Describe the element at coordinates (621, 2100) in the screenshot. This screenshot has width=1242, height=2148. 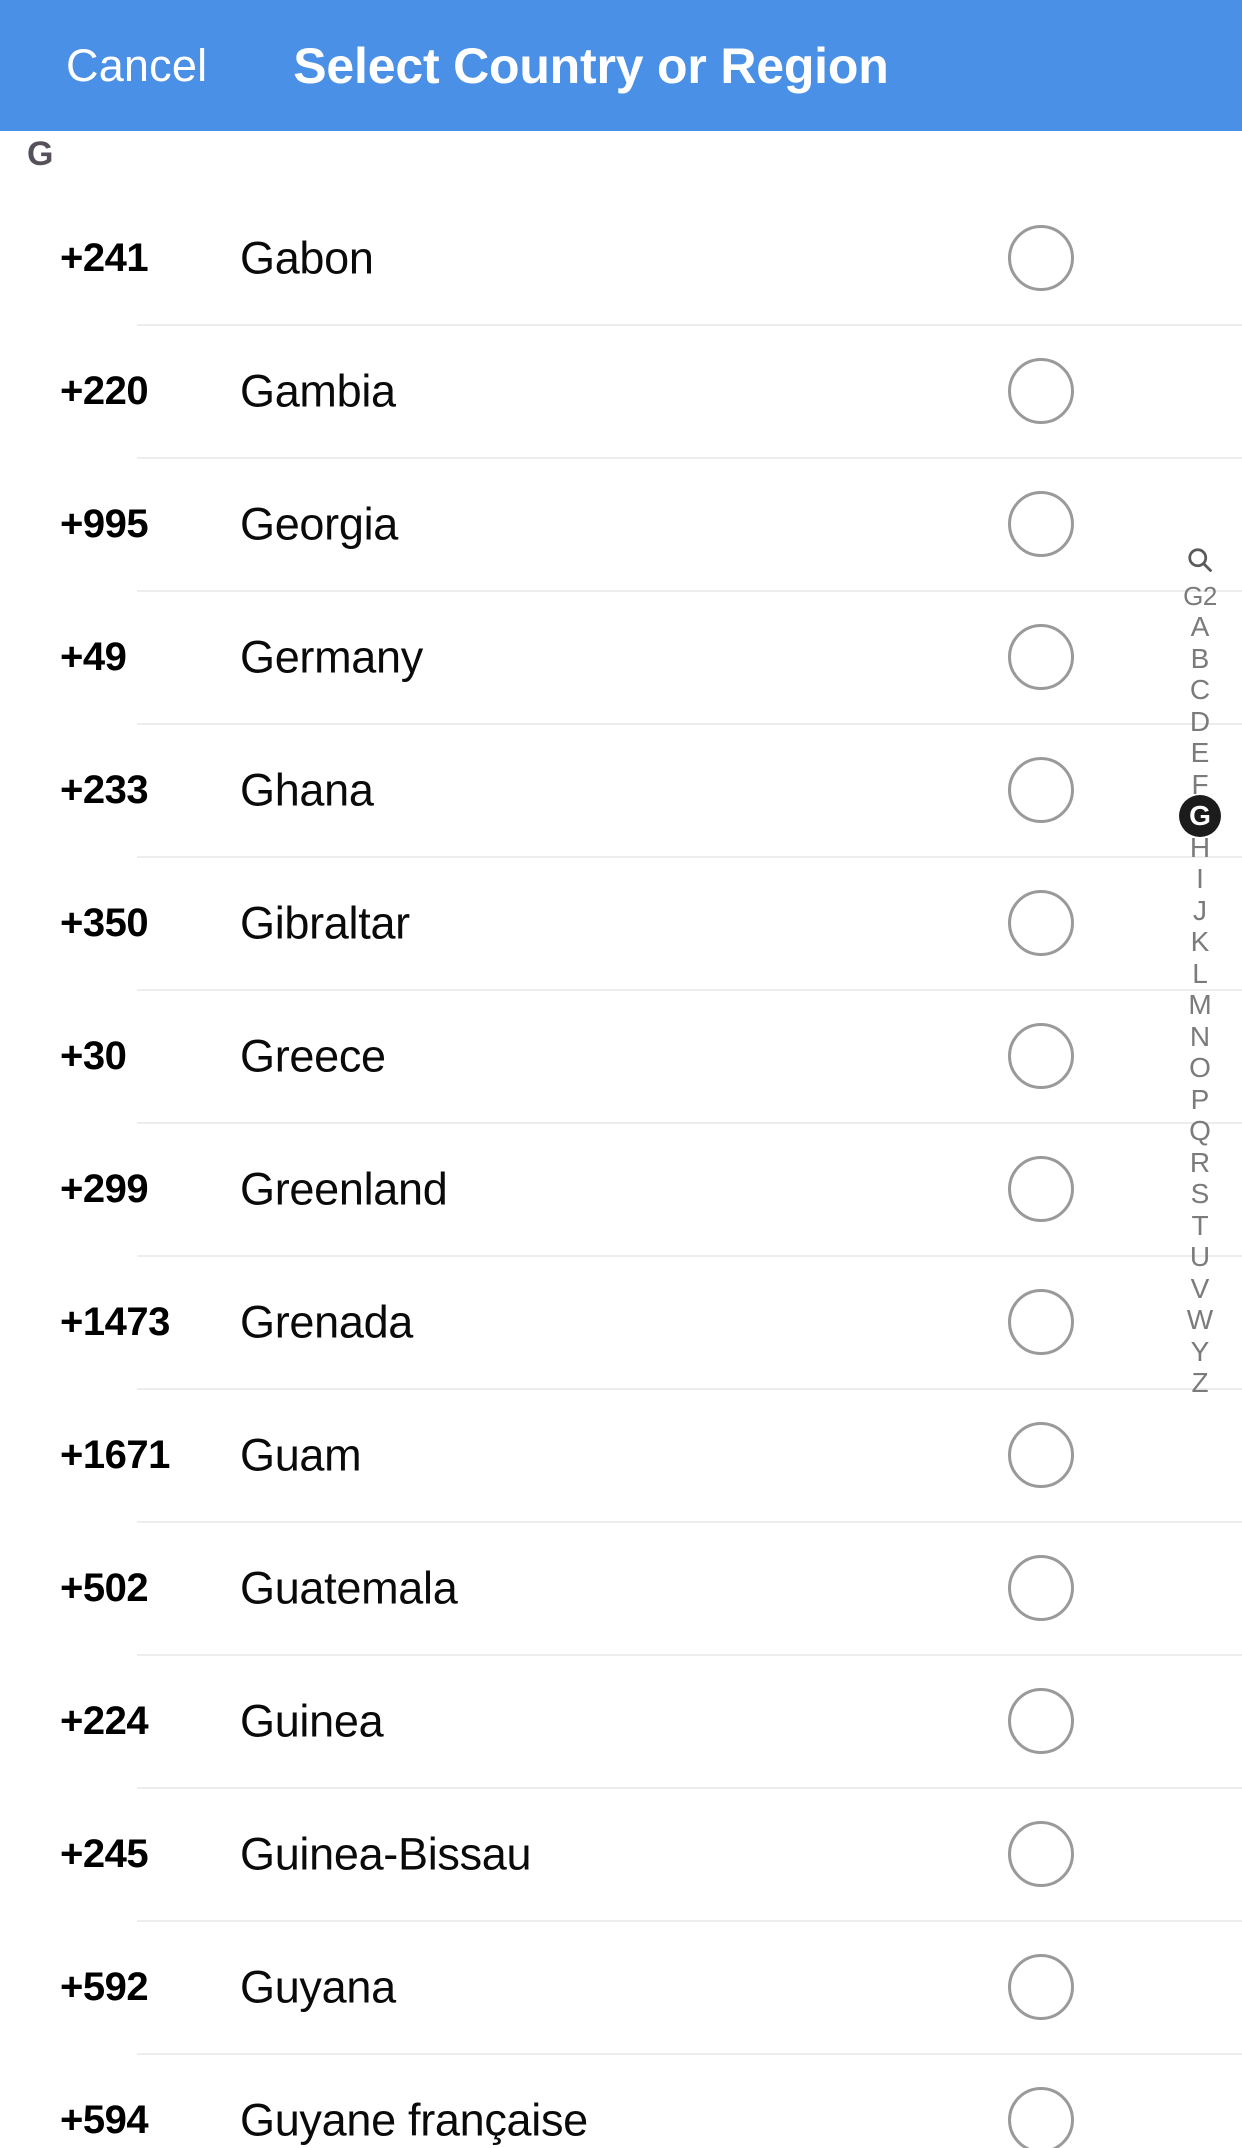
I see `table-row: +594 Guyane française` at that location.